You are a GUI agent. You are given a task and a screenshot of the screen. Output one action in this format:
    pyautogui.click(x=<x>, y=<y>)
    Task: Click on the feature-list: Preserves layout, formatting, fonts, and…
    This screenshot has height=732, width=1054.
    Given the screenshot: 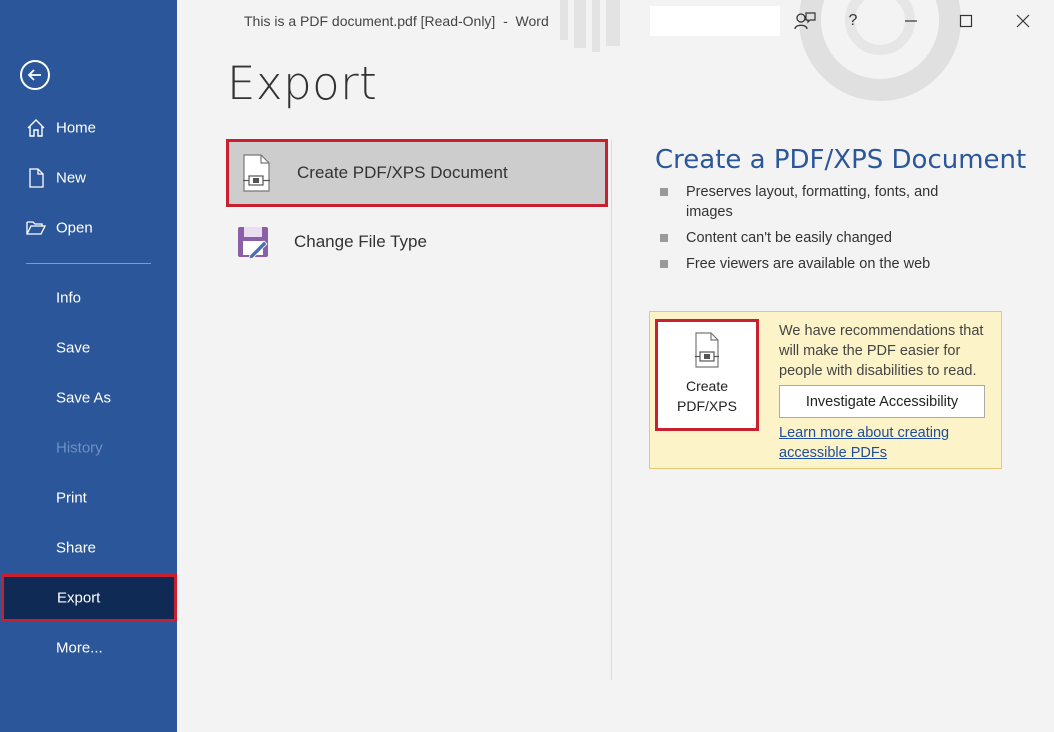 What is the action you would take?
    pyautogui.click(x=810, y=231)
    